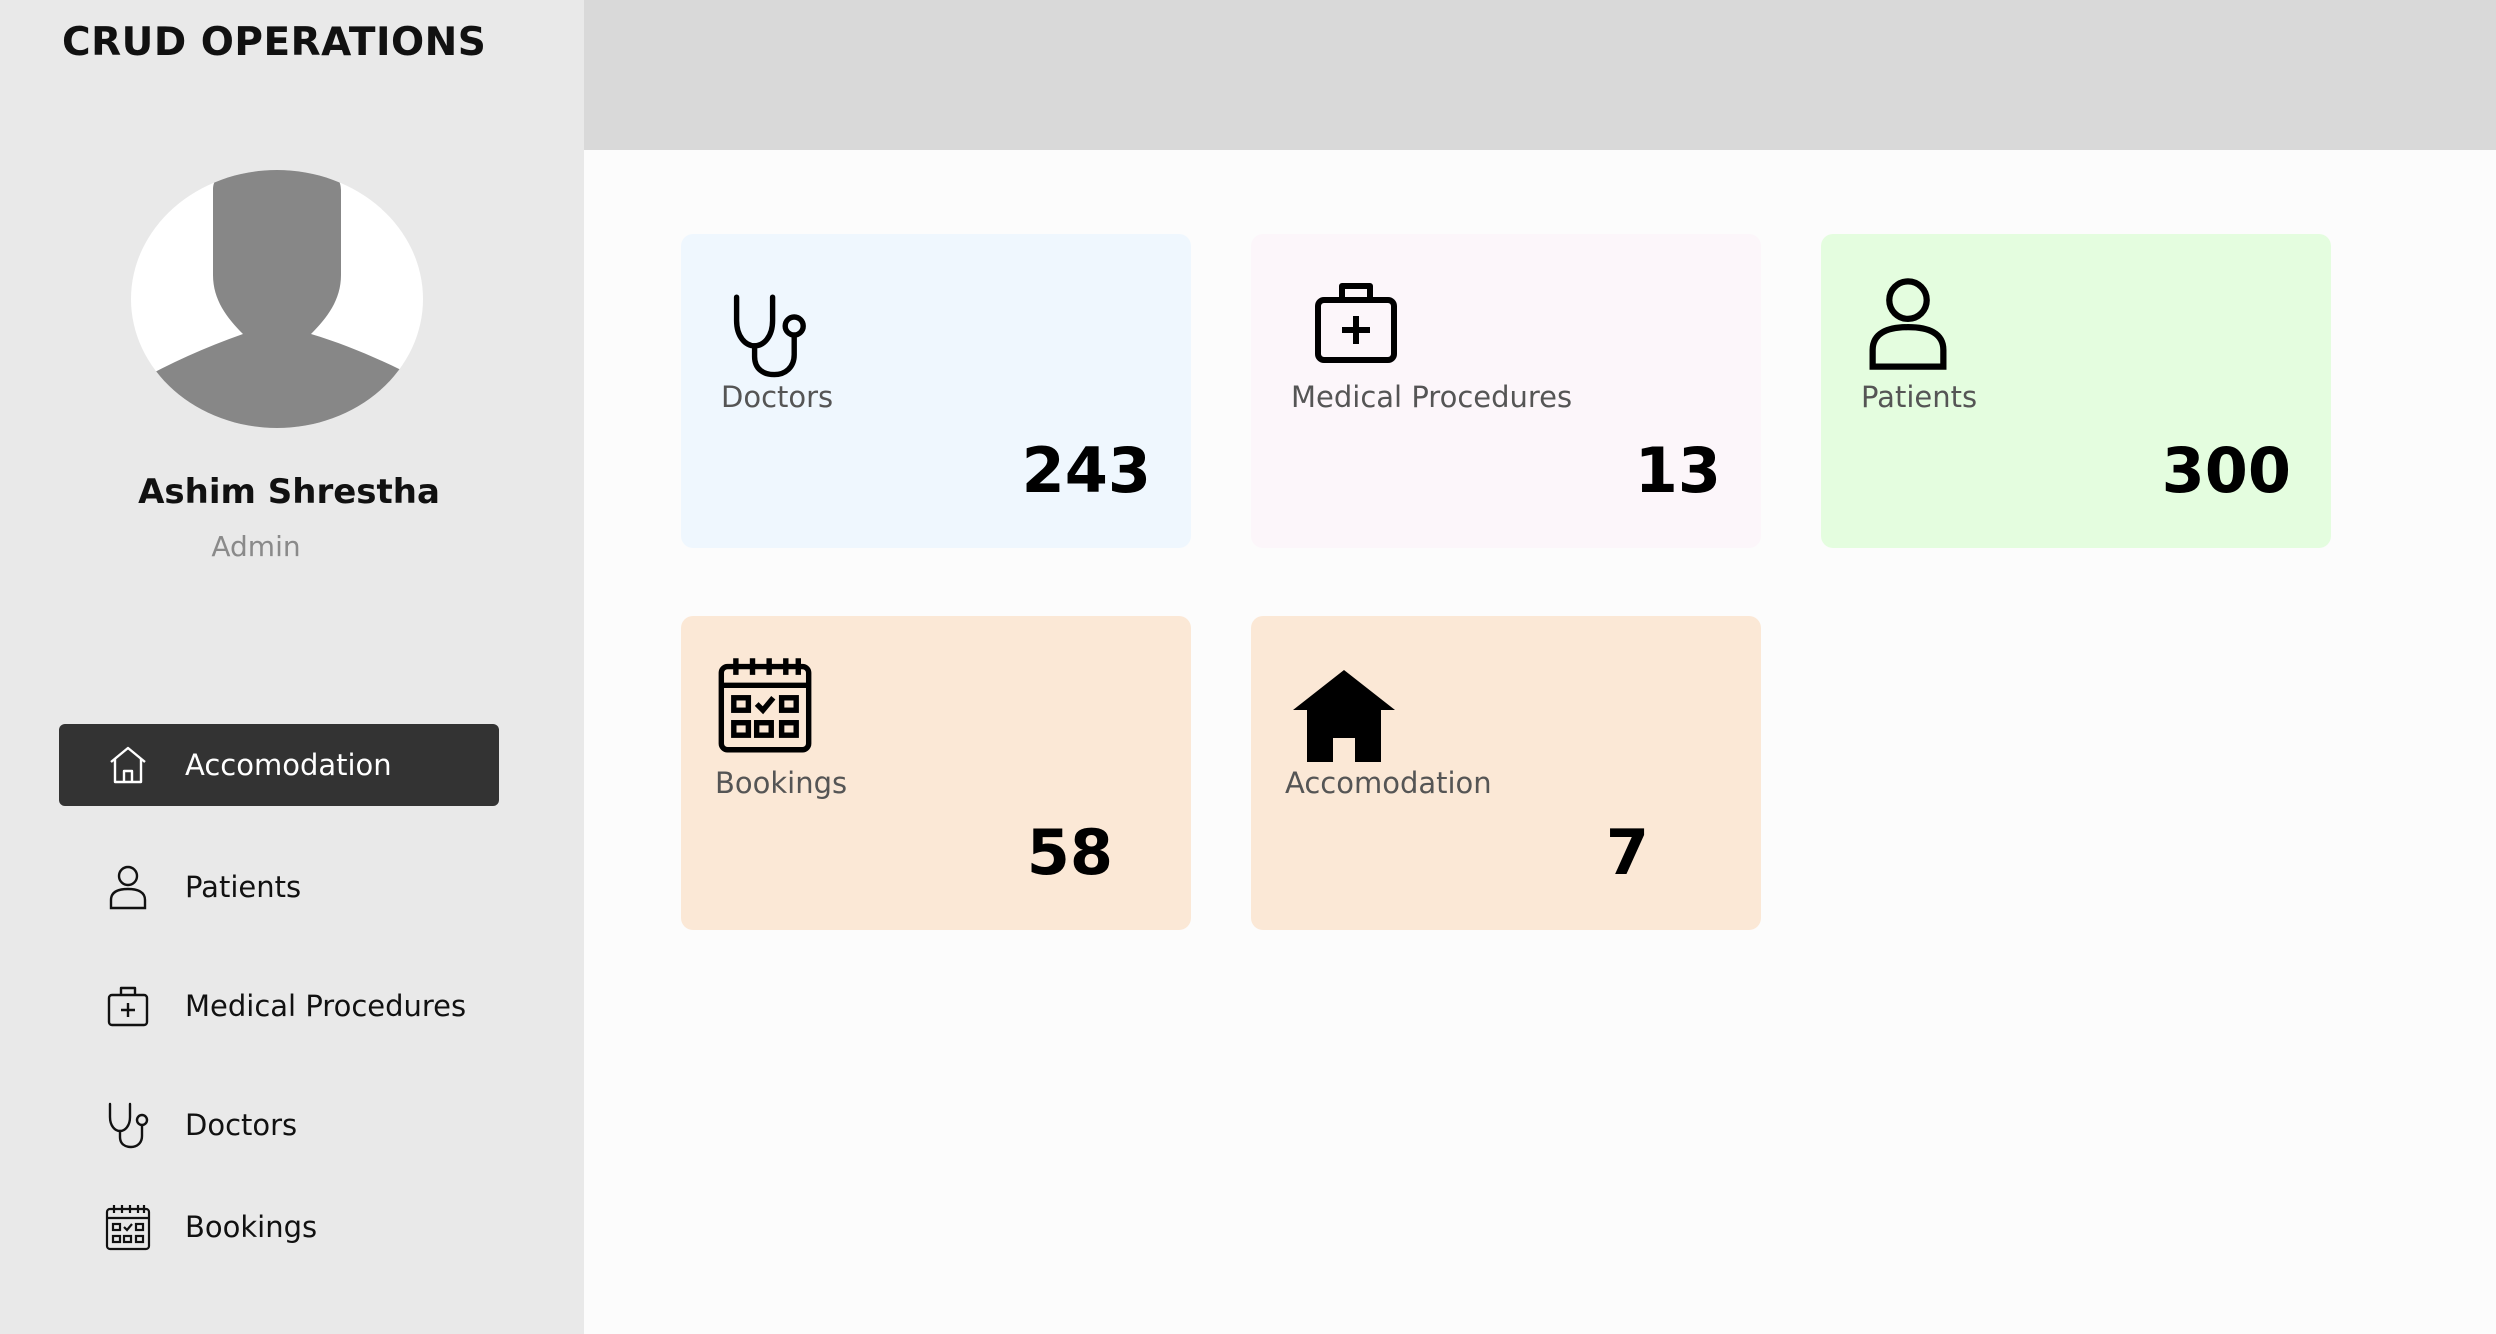  What do you see at coordinates (1919, 397) in the screenshot?
I see `card-label: Patients` at bounding box center [1919, 397].